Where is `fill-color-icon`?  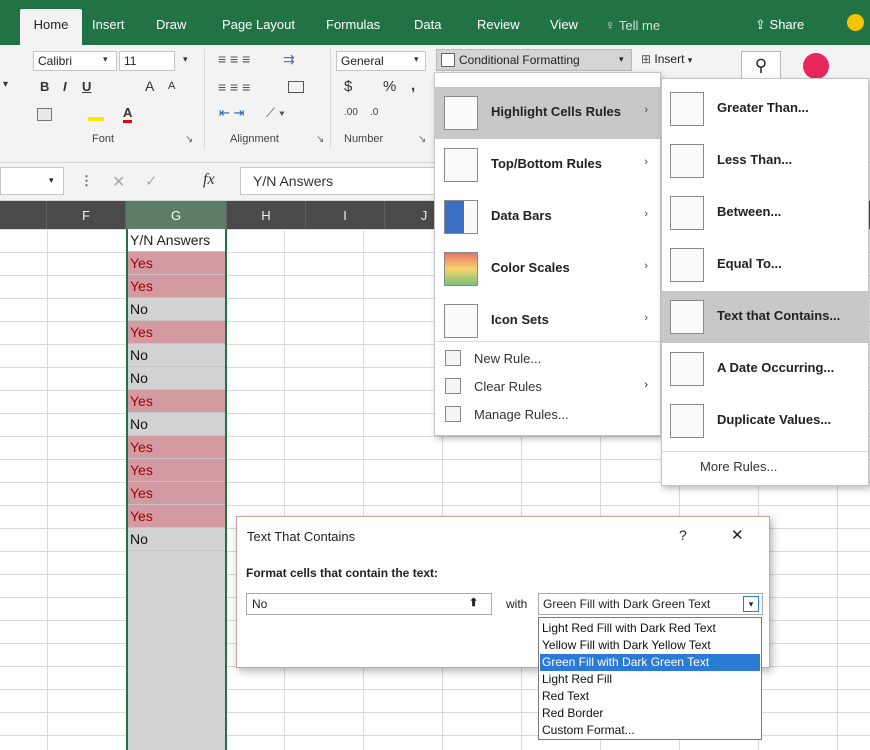 fill-color-icon is located at coordinates (96, 114).